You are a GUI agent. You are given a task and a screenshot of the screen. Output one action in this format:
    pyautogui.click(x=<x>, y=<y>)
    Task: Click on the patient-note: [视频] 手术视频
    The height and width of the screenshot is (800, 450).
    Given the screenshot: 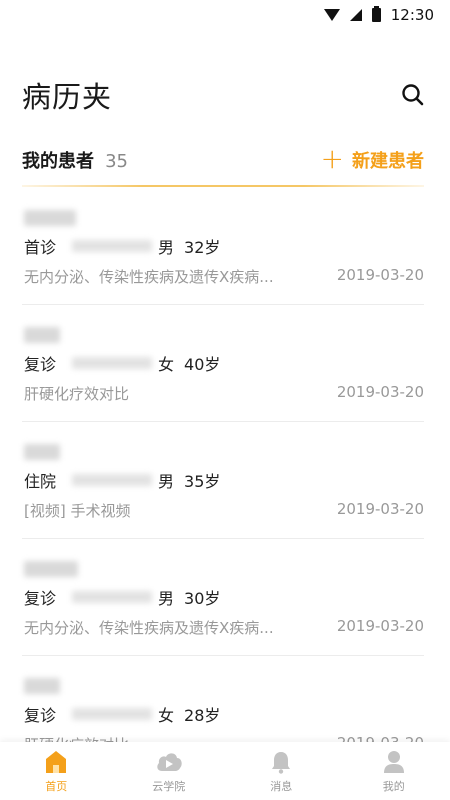 What is the action you would take?
    pyautogui.click(x=77, y=511)
    